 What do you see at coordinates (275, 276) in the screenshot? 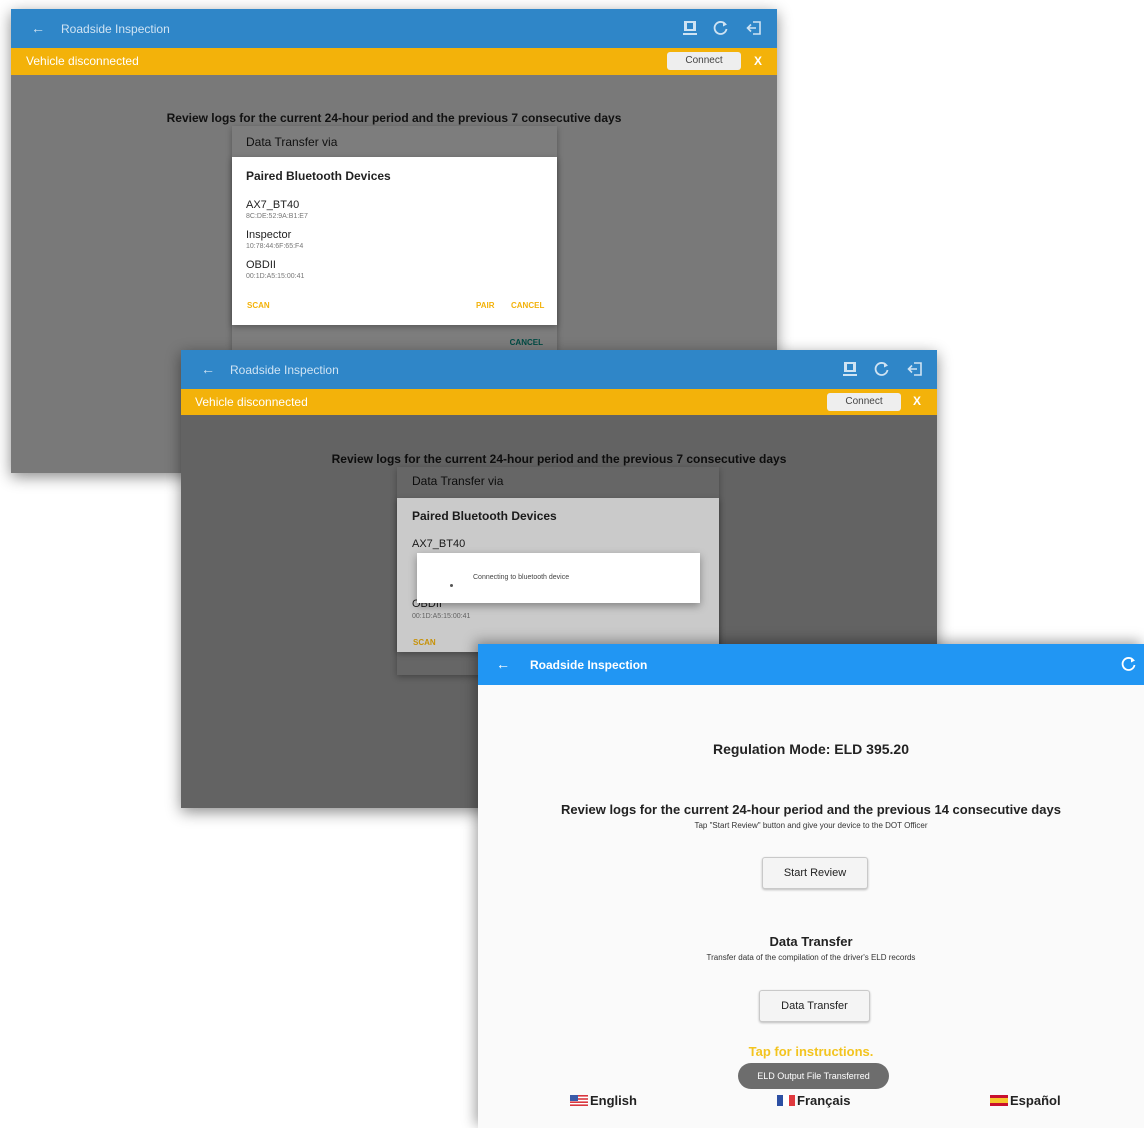
I see `device-mac: 00:1D:A5:15:00:41` at bounding box center [275, 276].